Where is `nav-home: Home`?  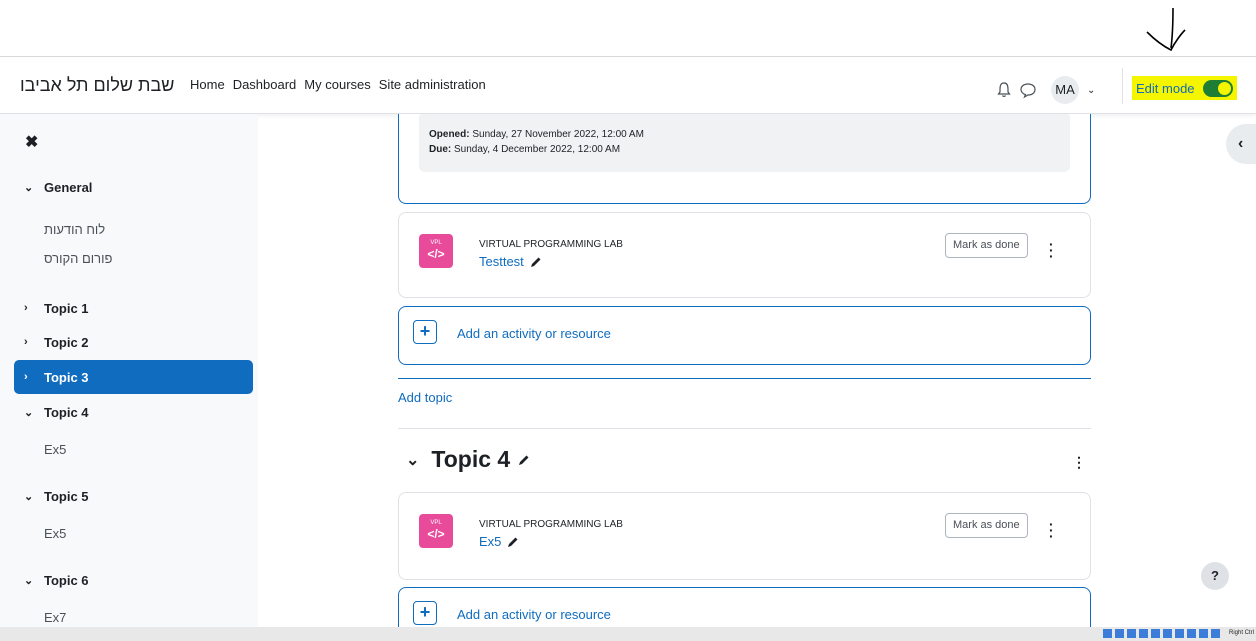
nav-home: Home is located at coordinates (207, 84).